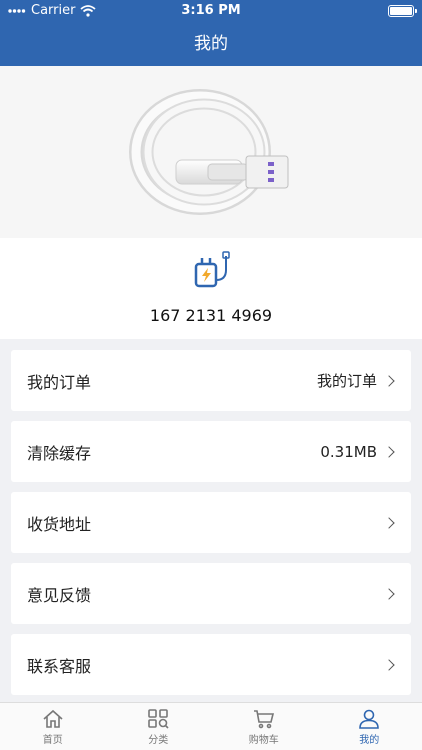 The height and width of the screenshot is (750, 422). Describe the element at coordinates (211, 593) in the screenshot. I see `menu-item-feedback: 意见反馈` at that location.